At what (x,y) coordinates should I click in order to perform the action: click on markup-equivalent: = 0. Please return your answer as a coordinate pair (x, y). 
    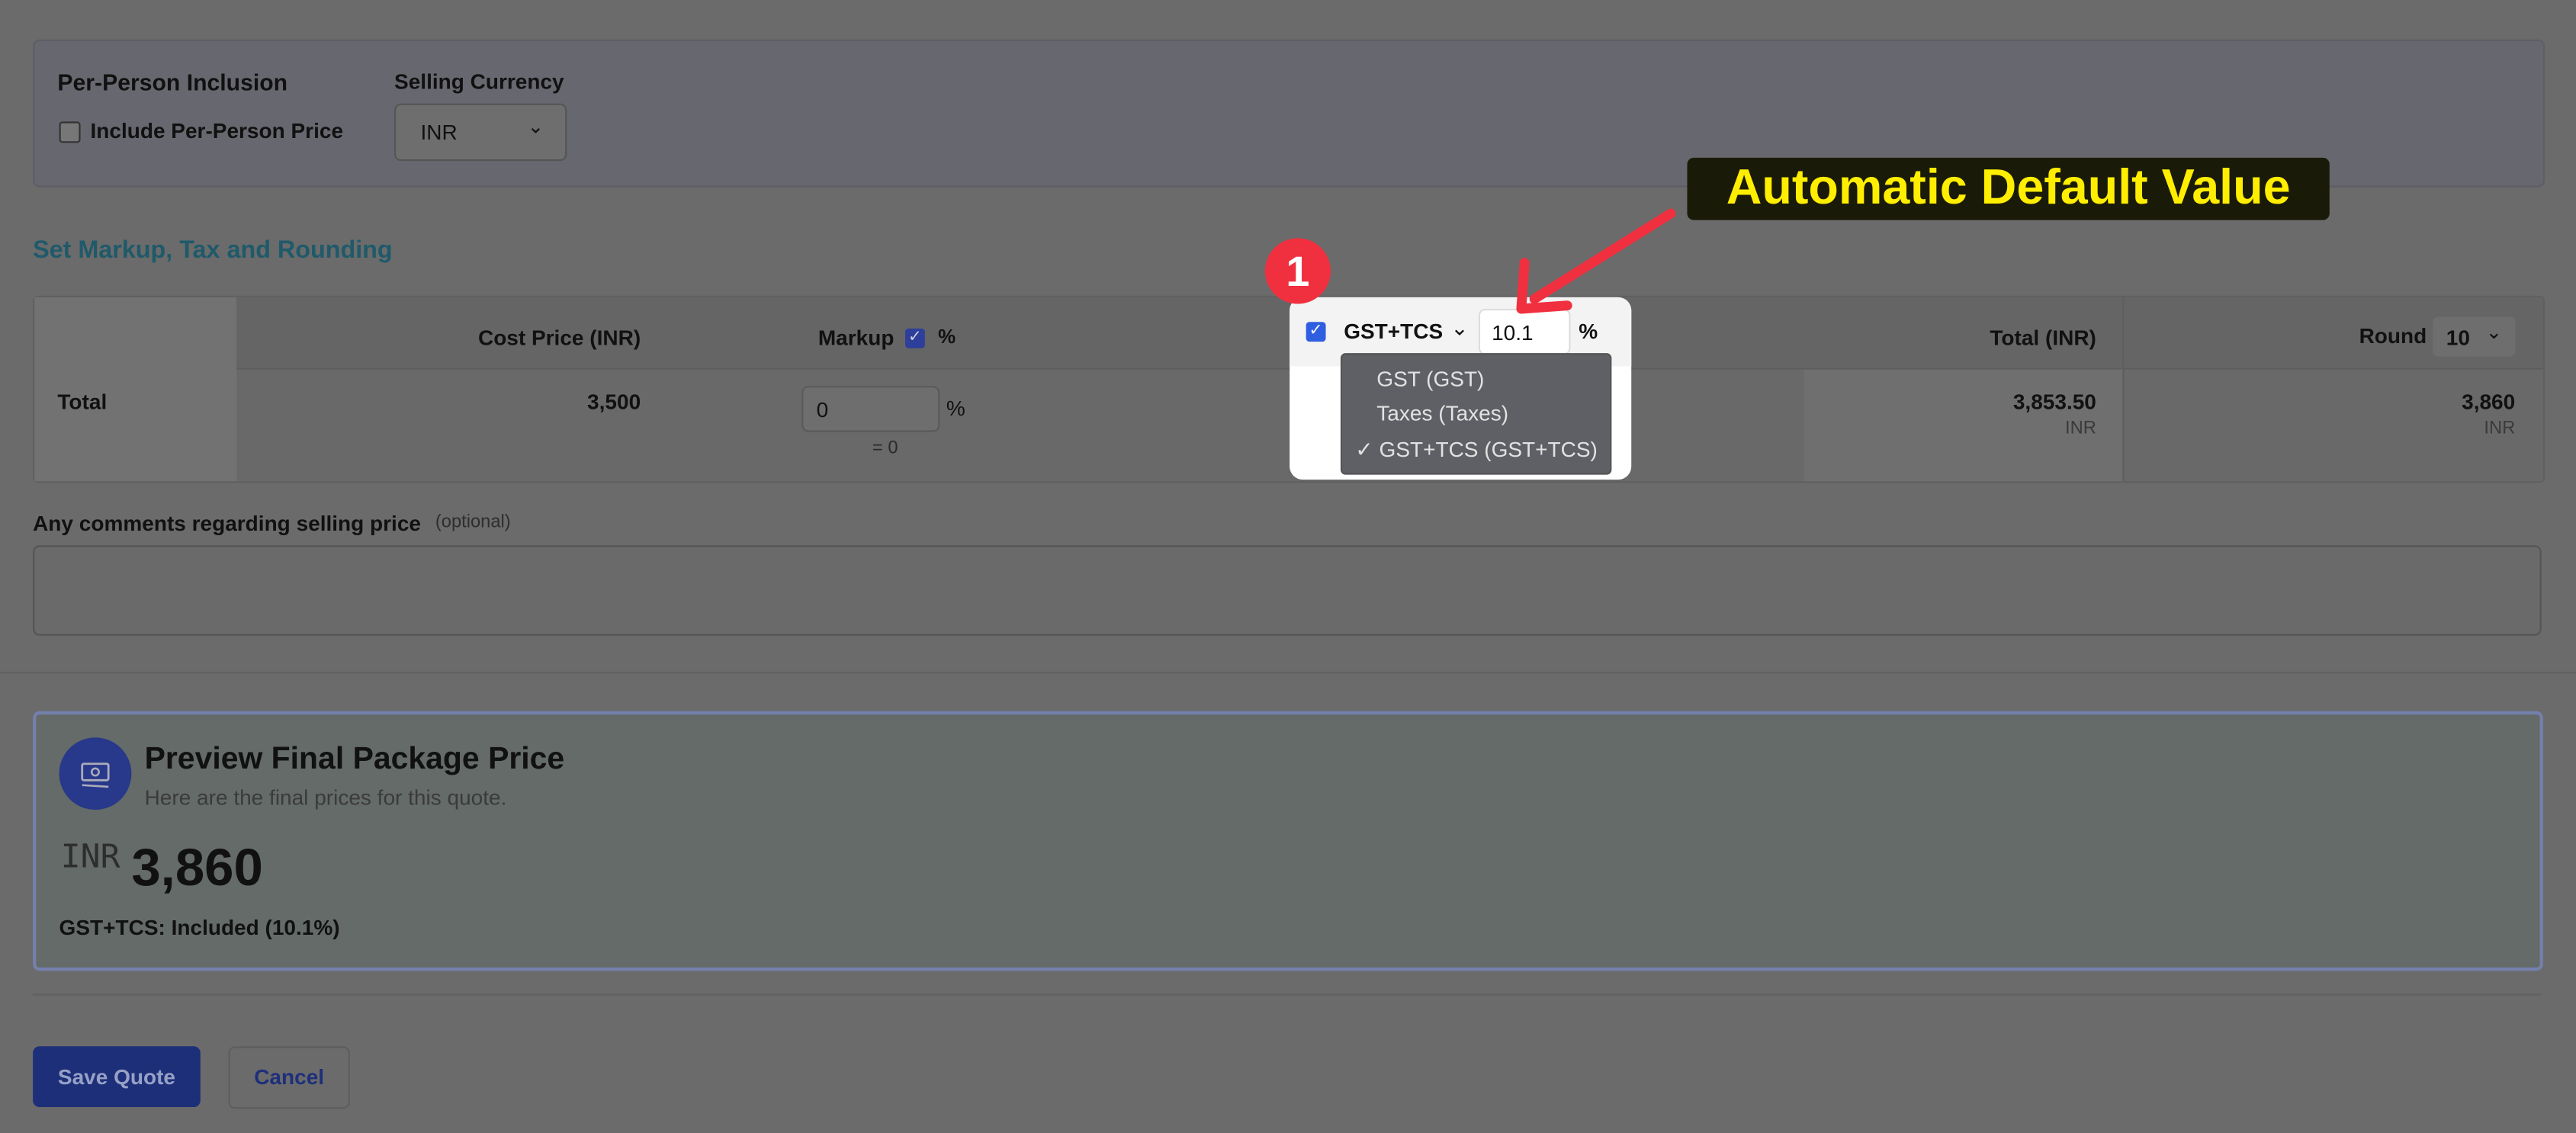
    Looking at the image, I should click on (885, 448).